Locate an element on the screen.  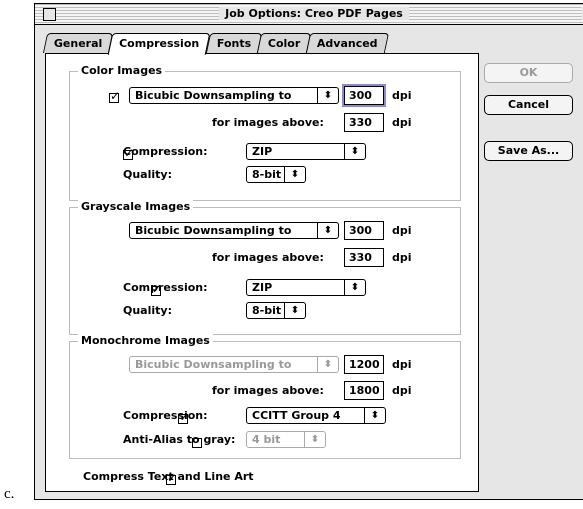
mono-antialias-label: Anti-Alias to gray: is located at coordinates (179, 439).